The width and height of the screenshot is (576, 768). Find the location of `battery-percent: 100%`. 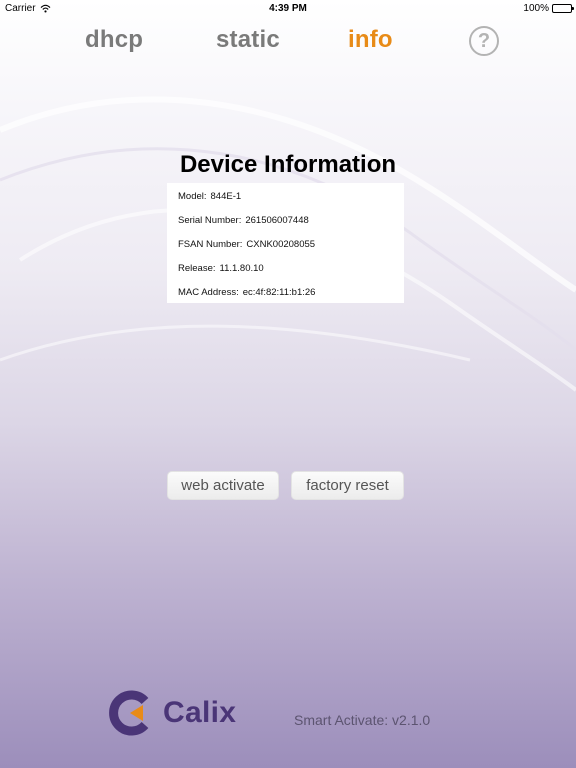

battery-percent: 100% is located at coordinates (536, 8).